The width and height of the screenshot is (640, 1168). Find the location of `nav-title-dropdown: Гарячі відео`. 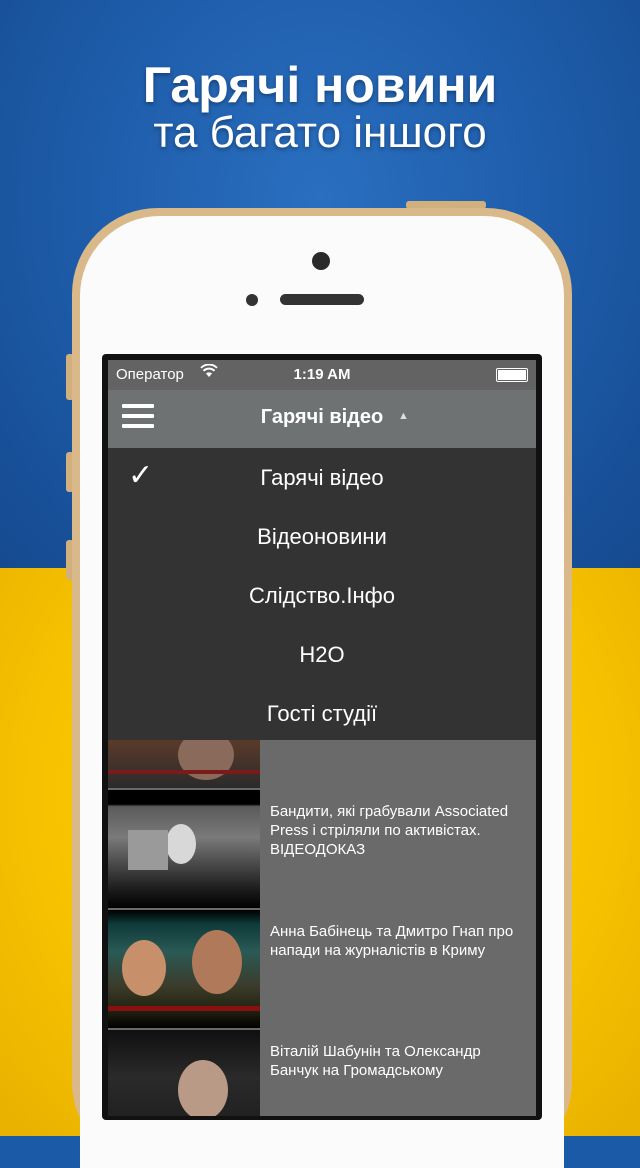

nav-title-dropdown: Гарячі відео is located at coordinates (322, 417).